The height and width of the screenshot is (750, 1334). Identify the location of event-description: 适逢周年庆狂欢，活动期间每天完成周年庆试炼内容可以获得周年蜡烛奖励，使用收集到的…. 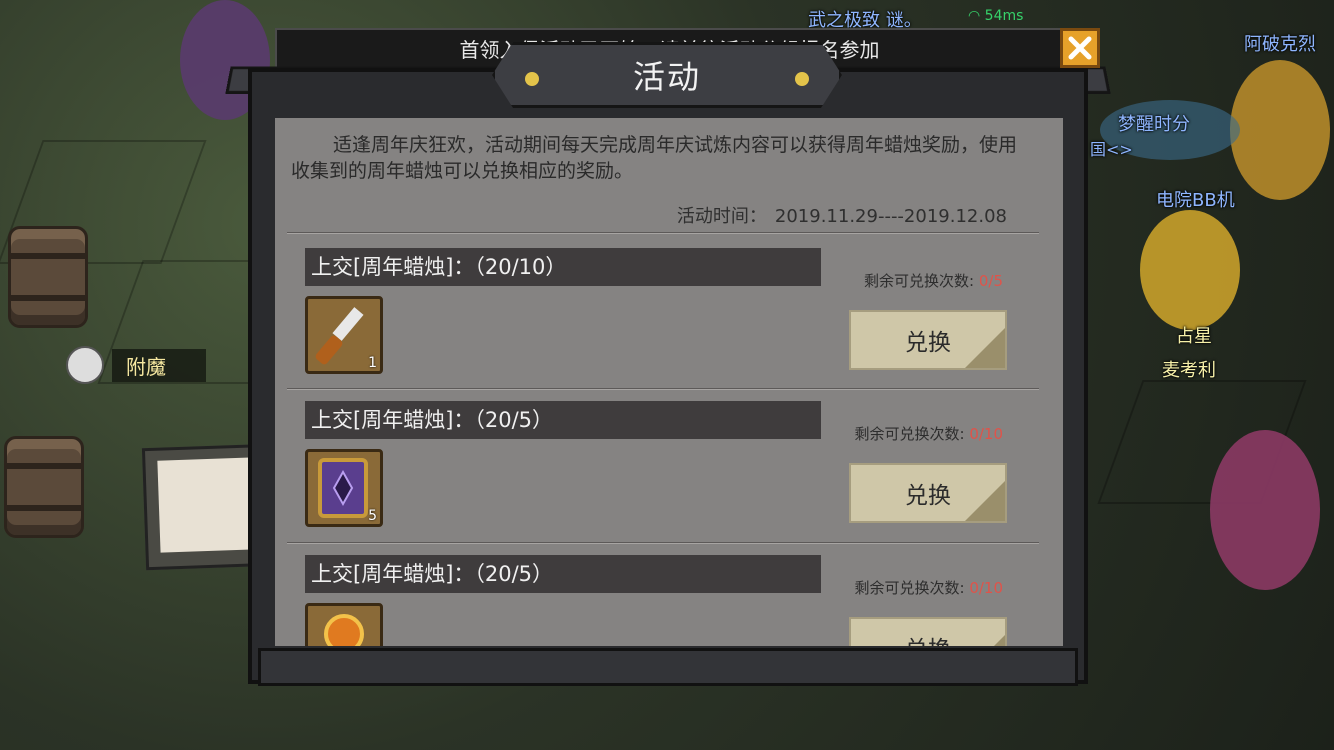
(654, 158).